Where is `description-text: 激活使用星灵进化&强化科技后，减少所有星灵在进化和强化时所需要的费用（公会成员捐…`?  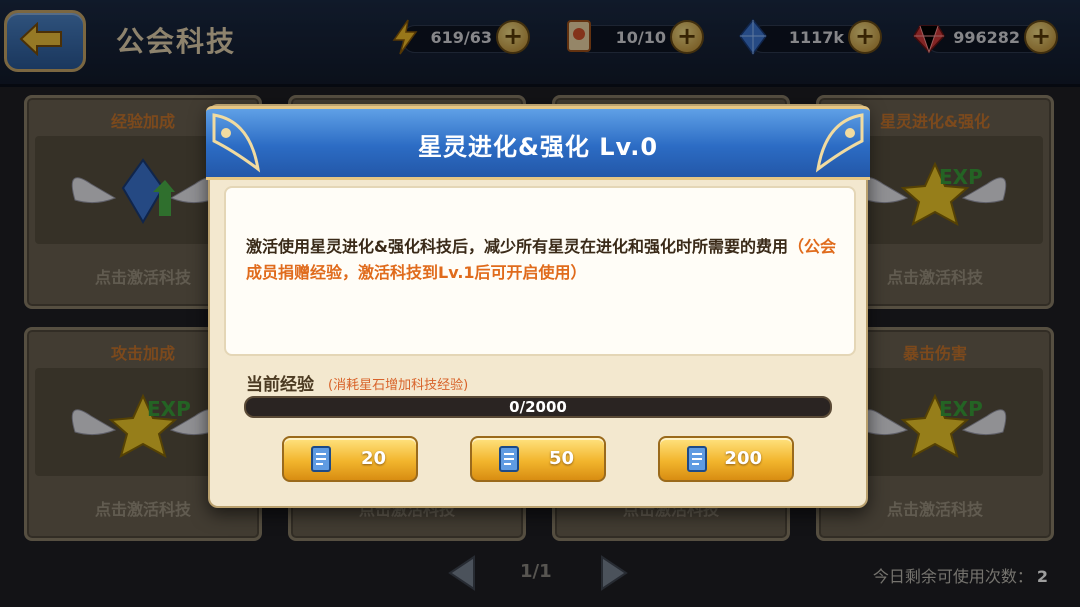
description-text: 激活使用星灵进化&强化科技后，减少所有星灵在进化和强化时所需要的费用（公会成员捐… is located at coordinates (541, 259).